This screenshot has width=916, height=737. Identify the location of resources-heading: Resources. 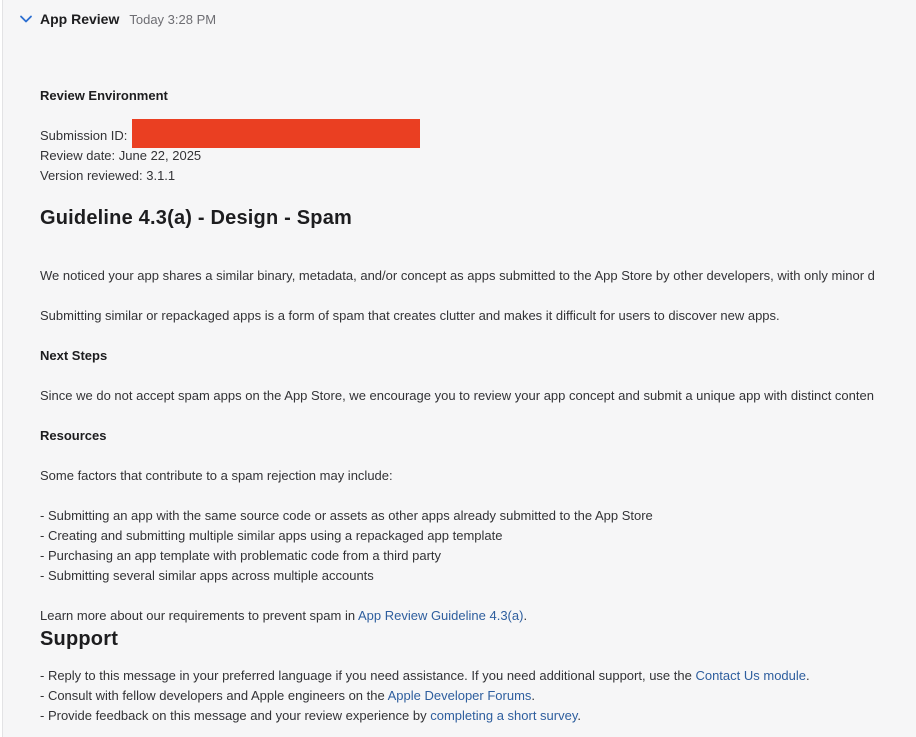
(73, 435).